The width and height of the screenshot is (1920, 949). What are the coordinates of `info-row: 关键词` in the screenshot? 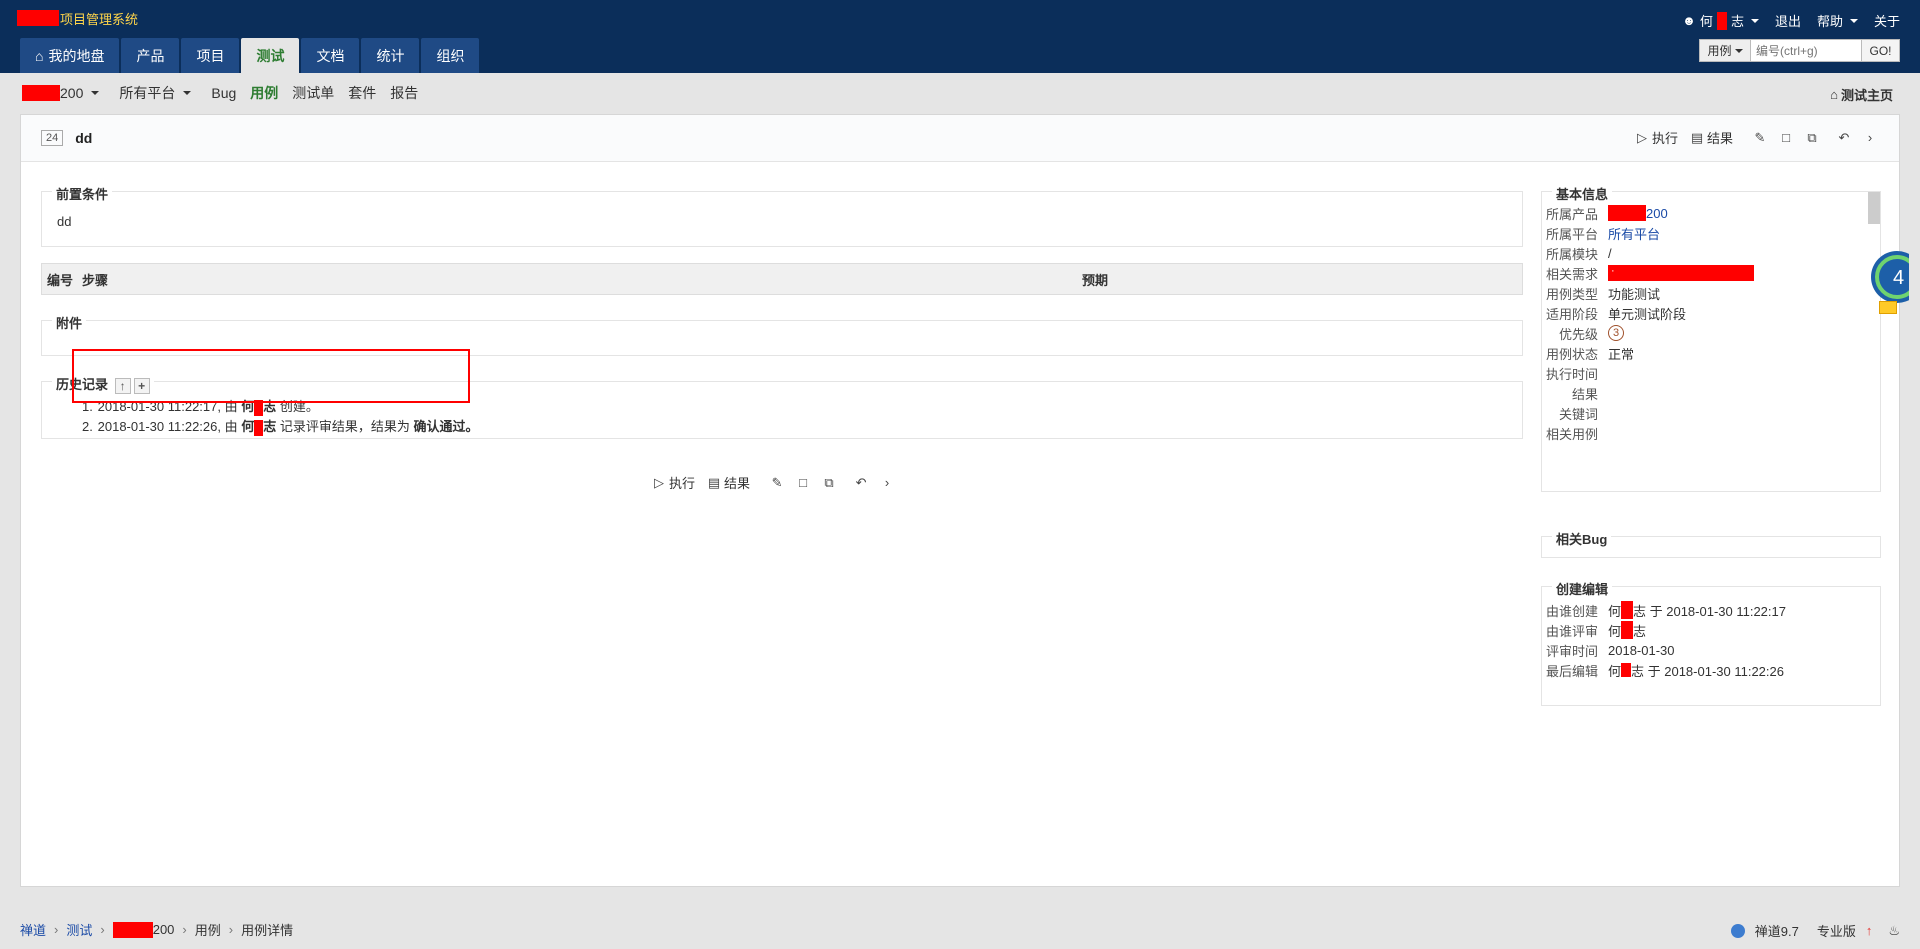 It's located at (1648, 413).